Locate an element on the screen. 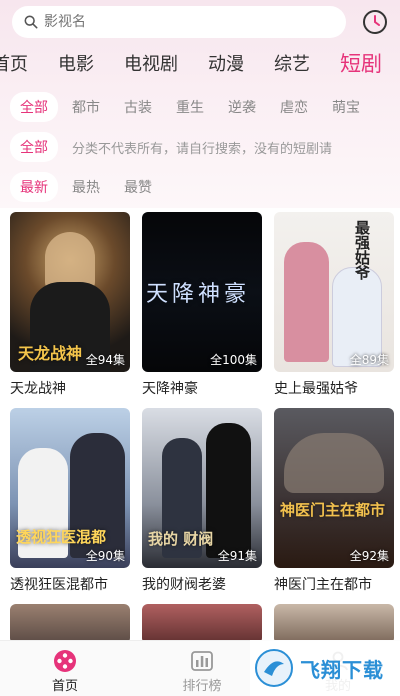 The image size is (400, 696). drama-title: 天降神豪 is located at coordinates (170, 389).